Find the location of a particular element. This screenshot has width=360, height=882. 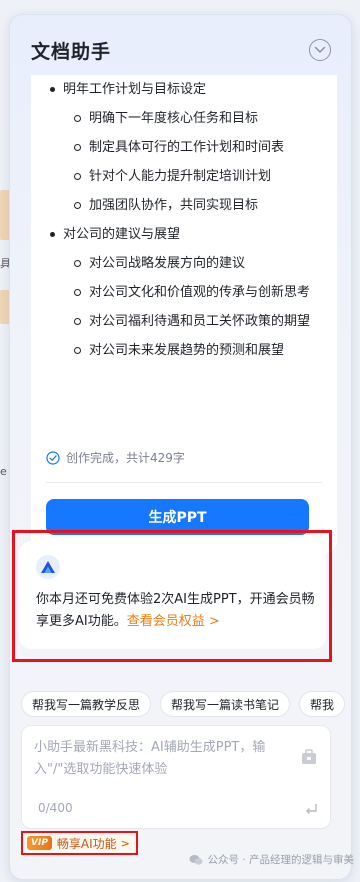

outline-item: 对公司福利待遇和员工关怀政策的期望 is located at coordinates (184, 321).